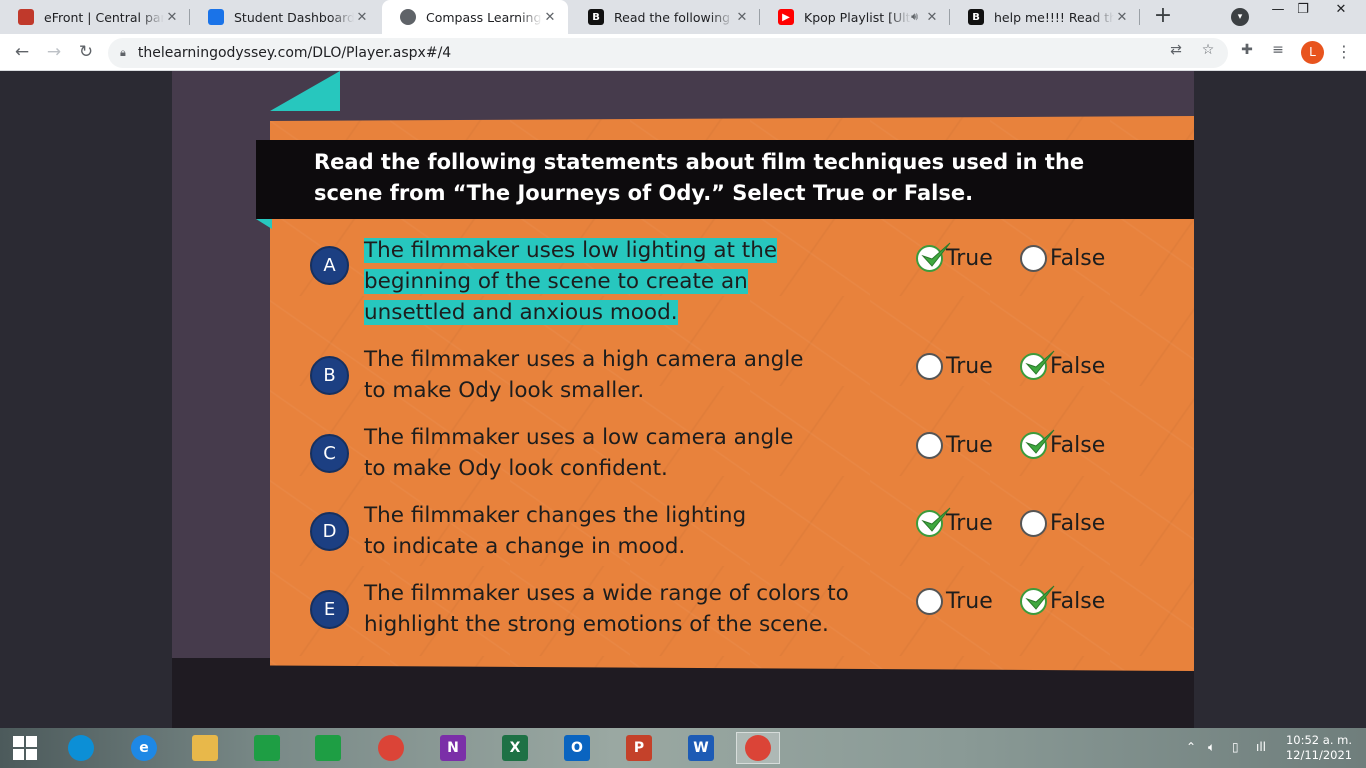  I want to click on browser-tab: Student Dashboard - Ti✕, so click(285, 17).